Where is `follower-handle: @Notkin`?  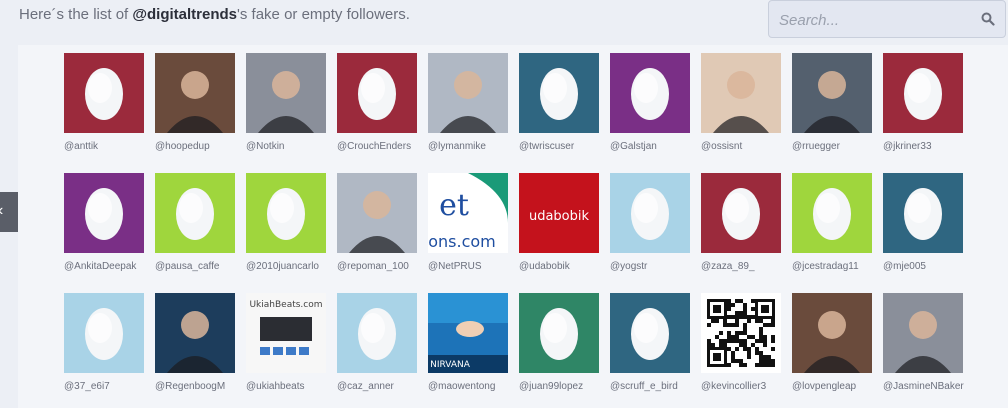
follower-handle: @Notkin is located at coordinates (265, 146).